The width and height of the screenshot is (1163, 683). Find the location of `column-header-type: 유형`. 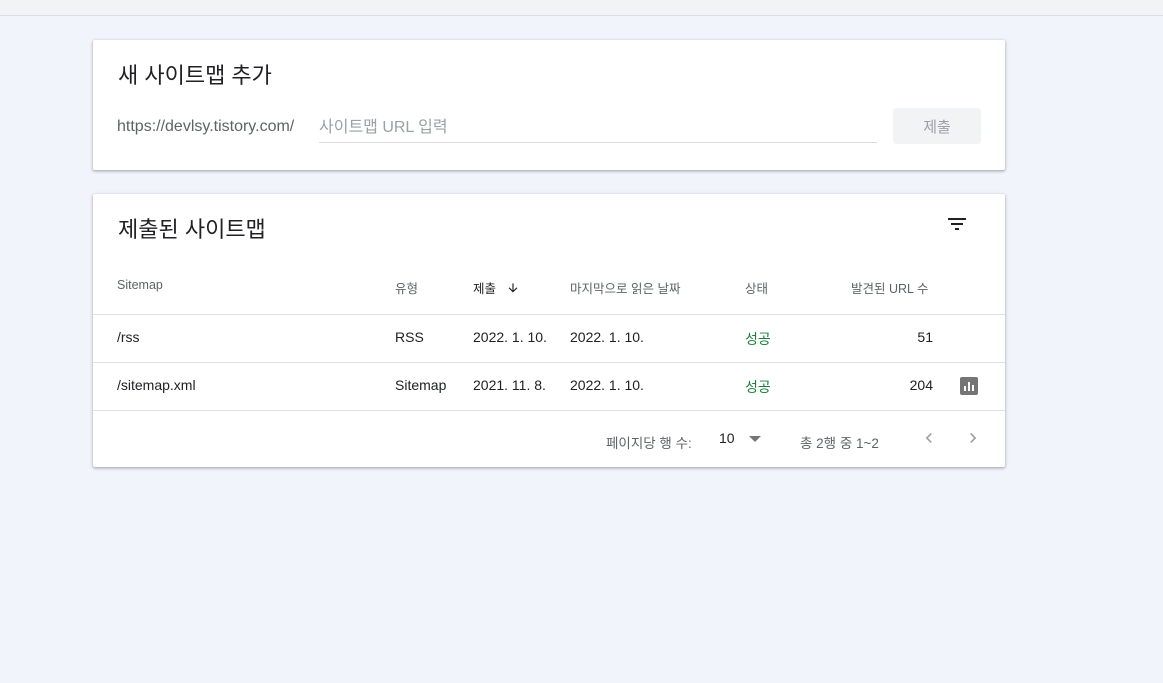

column-header-type: 유형 is located at coordinates (406, 287).